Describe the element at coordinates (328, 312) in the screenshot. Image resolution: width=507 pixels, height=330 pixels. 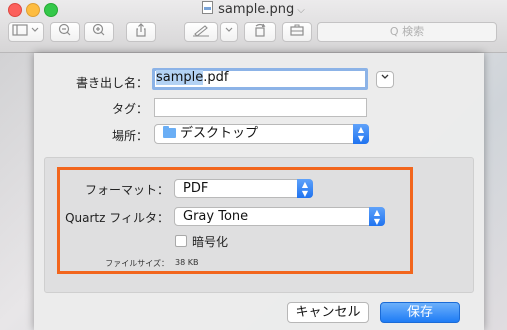
I see `cancel-button: キャンセル` at that location.